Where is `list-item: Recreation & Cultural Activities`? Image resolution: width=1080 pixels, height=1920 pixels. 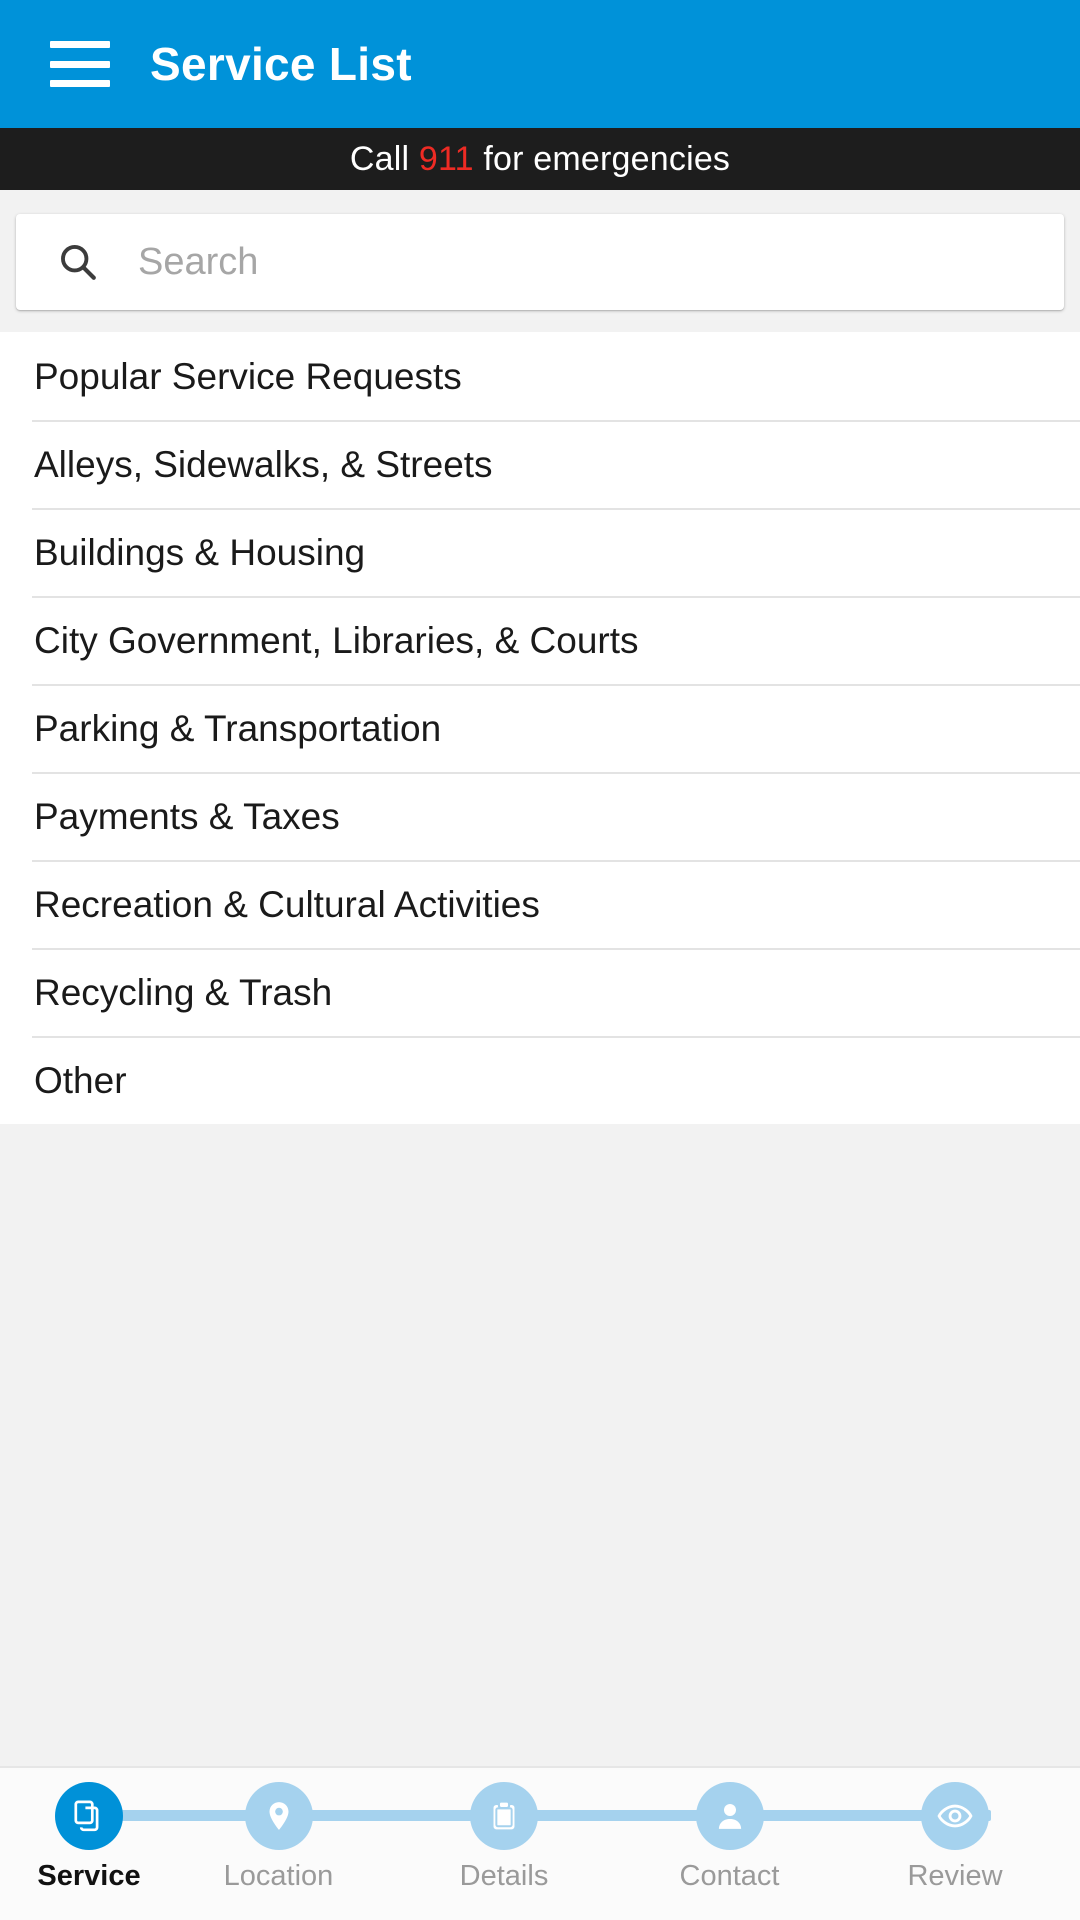
list-item: Recreation & Cultural Activities is located at coordinates (540, 904).